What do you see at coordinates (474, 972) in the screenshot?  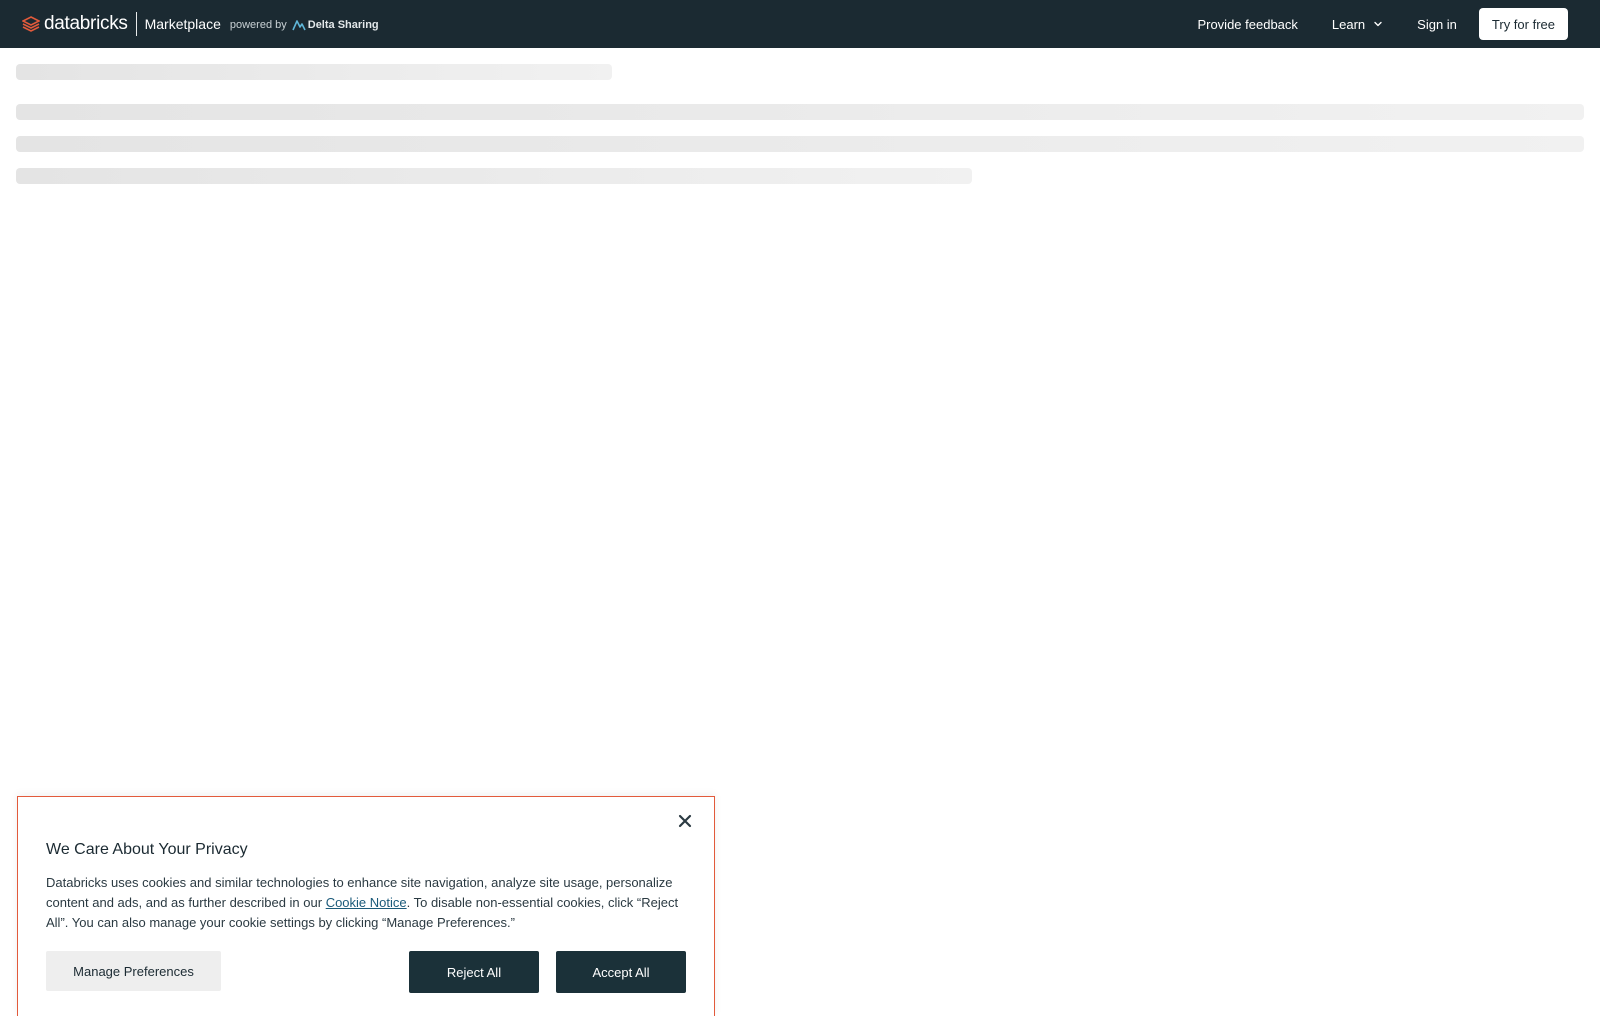 I see `reject-all-button: Reject All` at bounding box center [474, 972].